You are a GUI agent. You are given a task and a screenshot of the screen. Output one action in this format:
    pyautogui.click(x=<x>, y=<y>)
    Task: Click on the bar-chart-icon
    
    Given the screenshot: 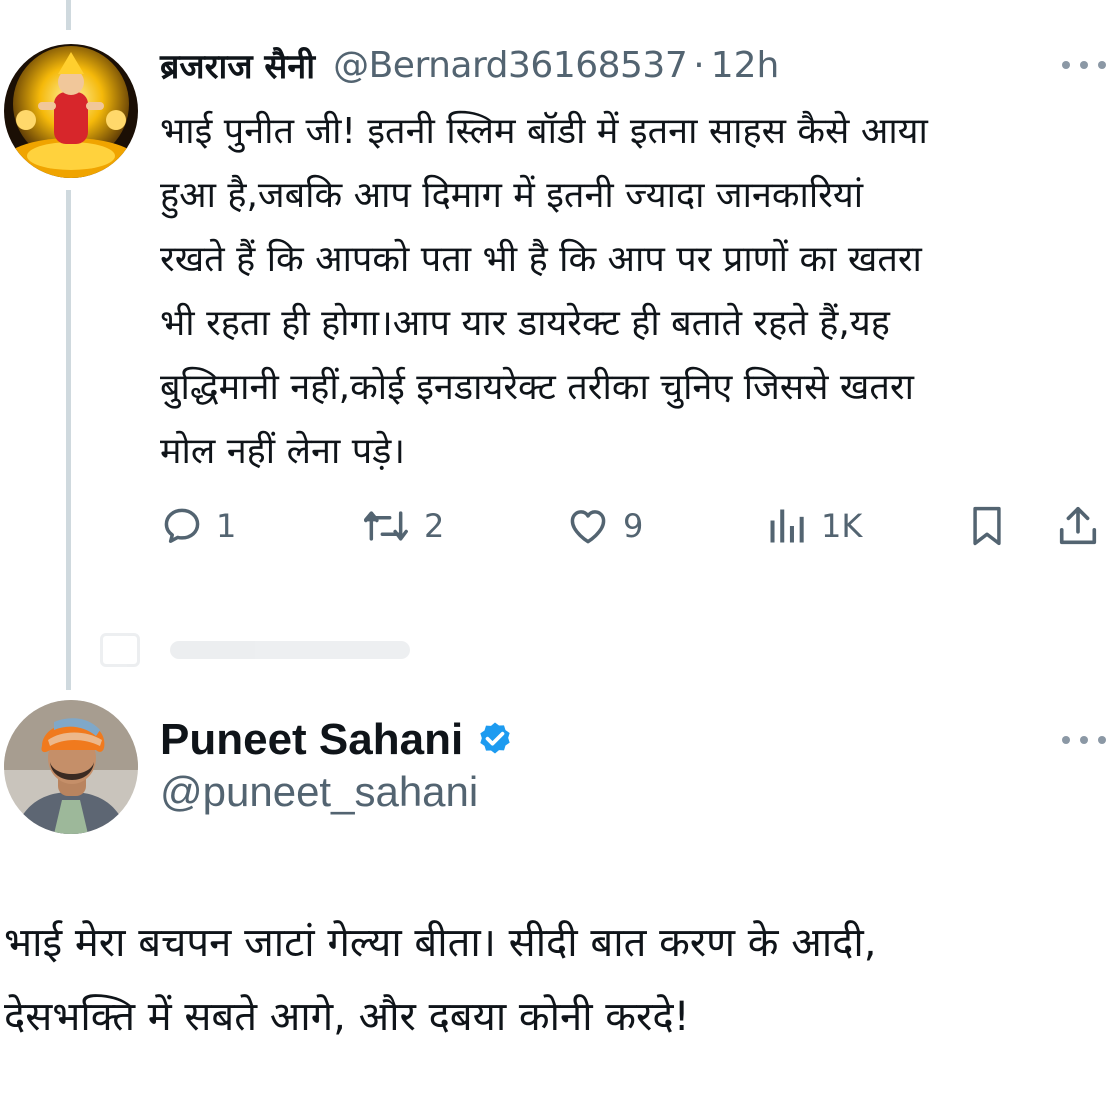 What is the action you would take?
    pyautogui.click(x=787, y=526)
    